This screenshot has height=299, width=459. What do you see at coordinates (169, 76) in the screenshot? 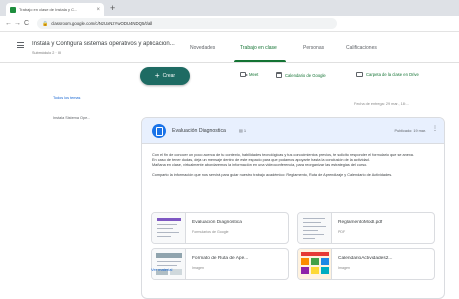
I see `create-button-label: Crear` at bounding box center [169, 76].